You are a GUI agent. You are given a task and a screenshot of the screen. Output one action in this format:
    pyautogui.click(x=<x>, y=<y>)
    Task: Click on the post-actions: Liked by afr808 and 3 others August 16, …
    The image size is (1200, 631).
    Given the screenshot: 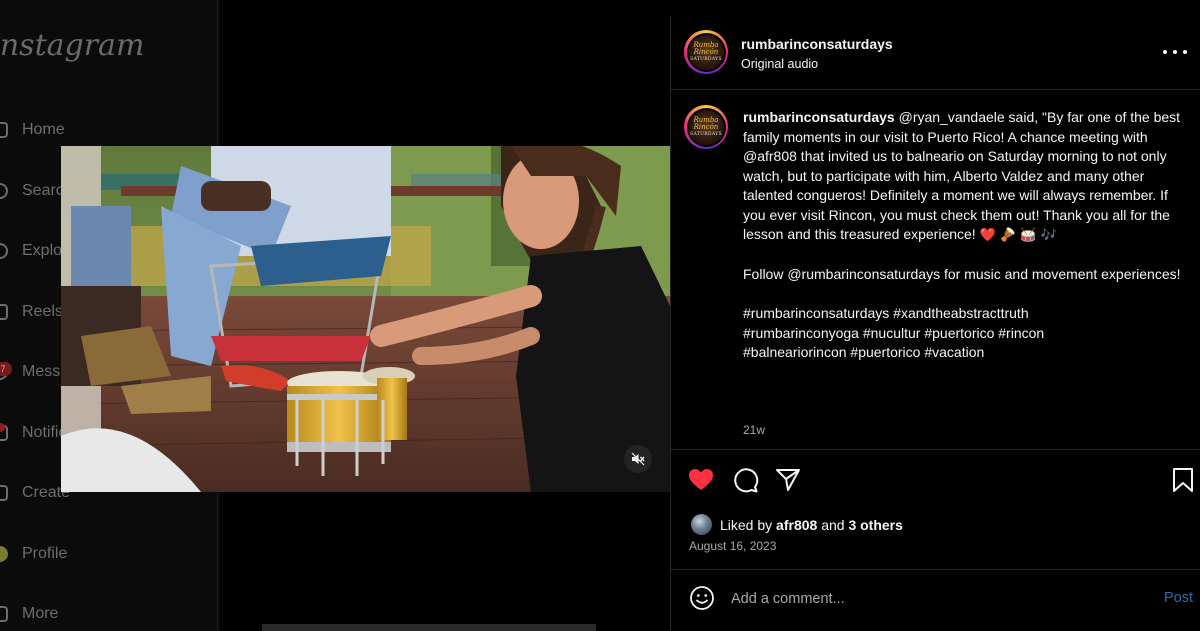 What is the action you would take?
    pyautogui.click(x=935, y=509)
    